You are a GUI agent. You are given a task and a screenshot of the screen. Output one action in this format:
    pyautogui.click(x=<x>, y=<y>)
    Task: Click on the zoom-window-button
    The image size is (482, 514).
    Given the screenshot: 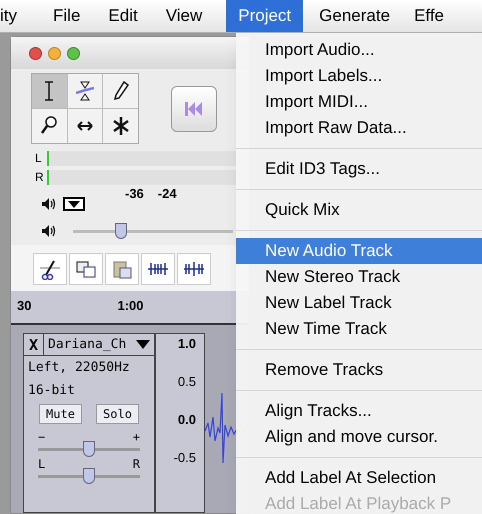 What is the action you would take?
    pyautogui.click(x=73, y=53)
    